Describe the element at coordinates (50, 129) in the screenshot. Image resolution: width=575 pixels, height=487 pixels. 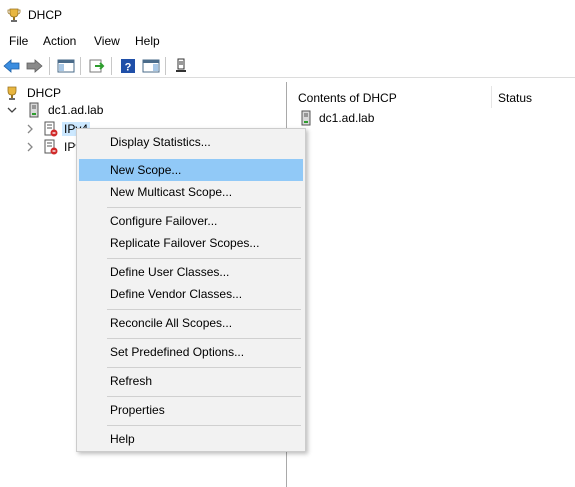
I see `ipv4-scope-icon` at that location.